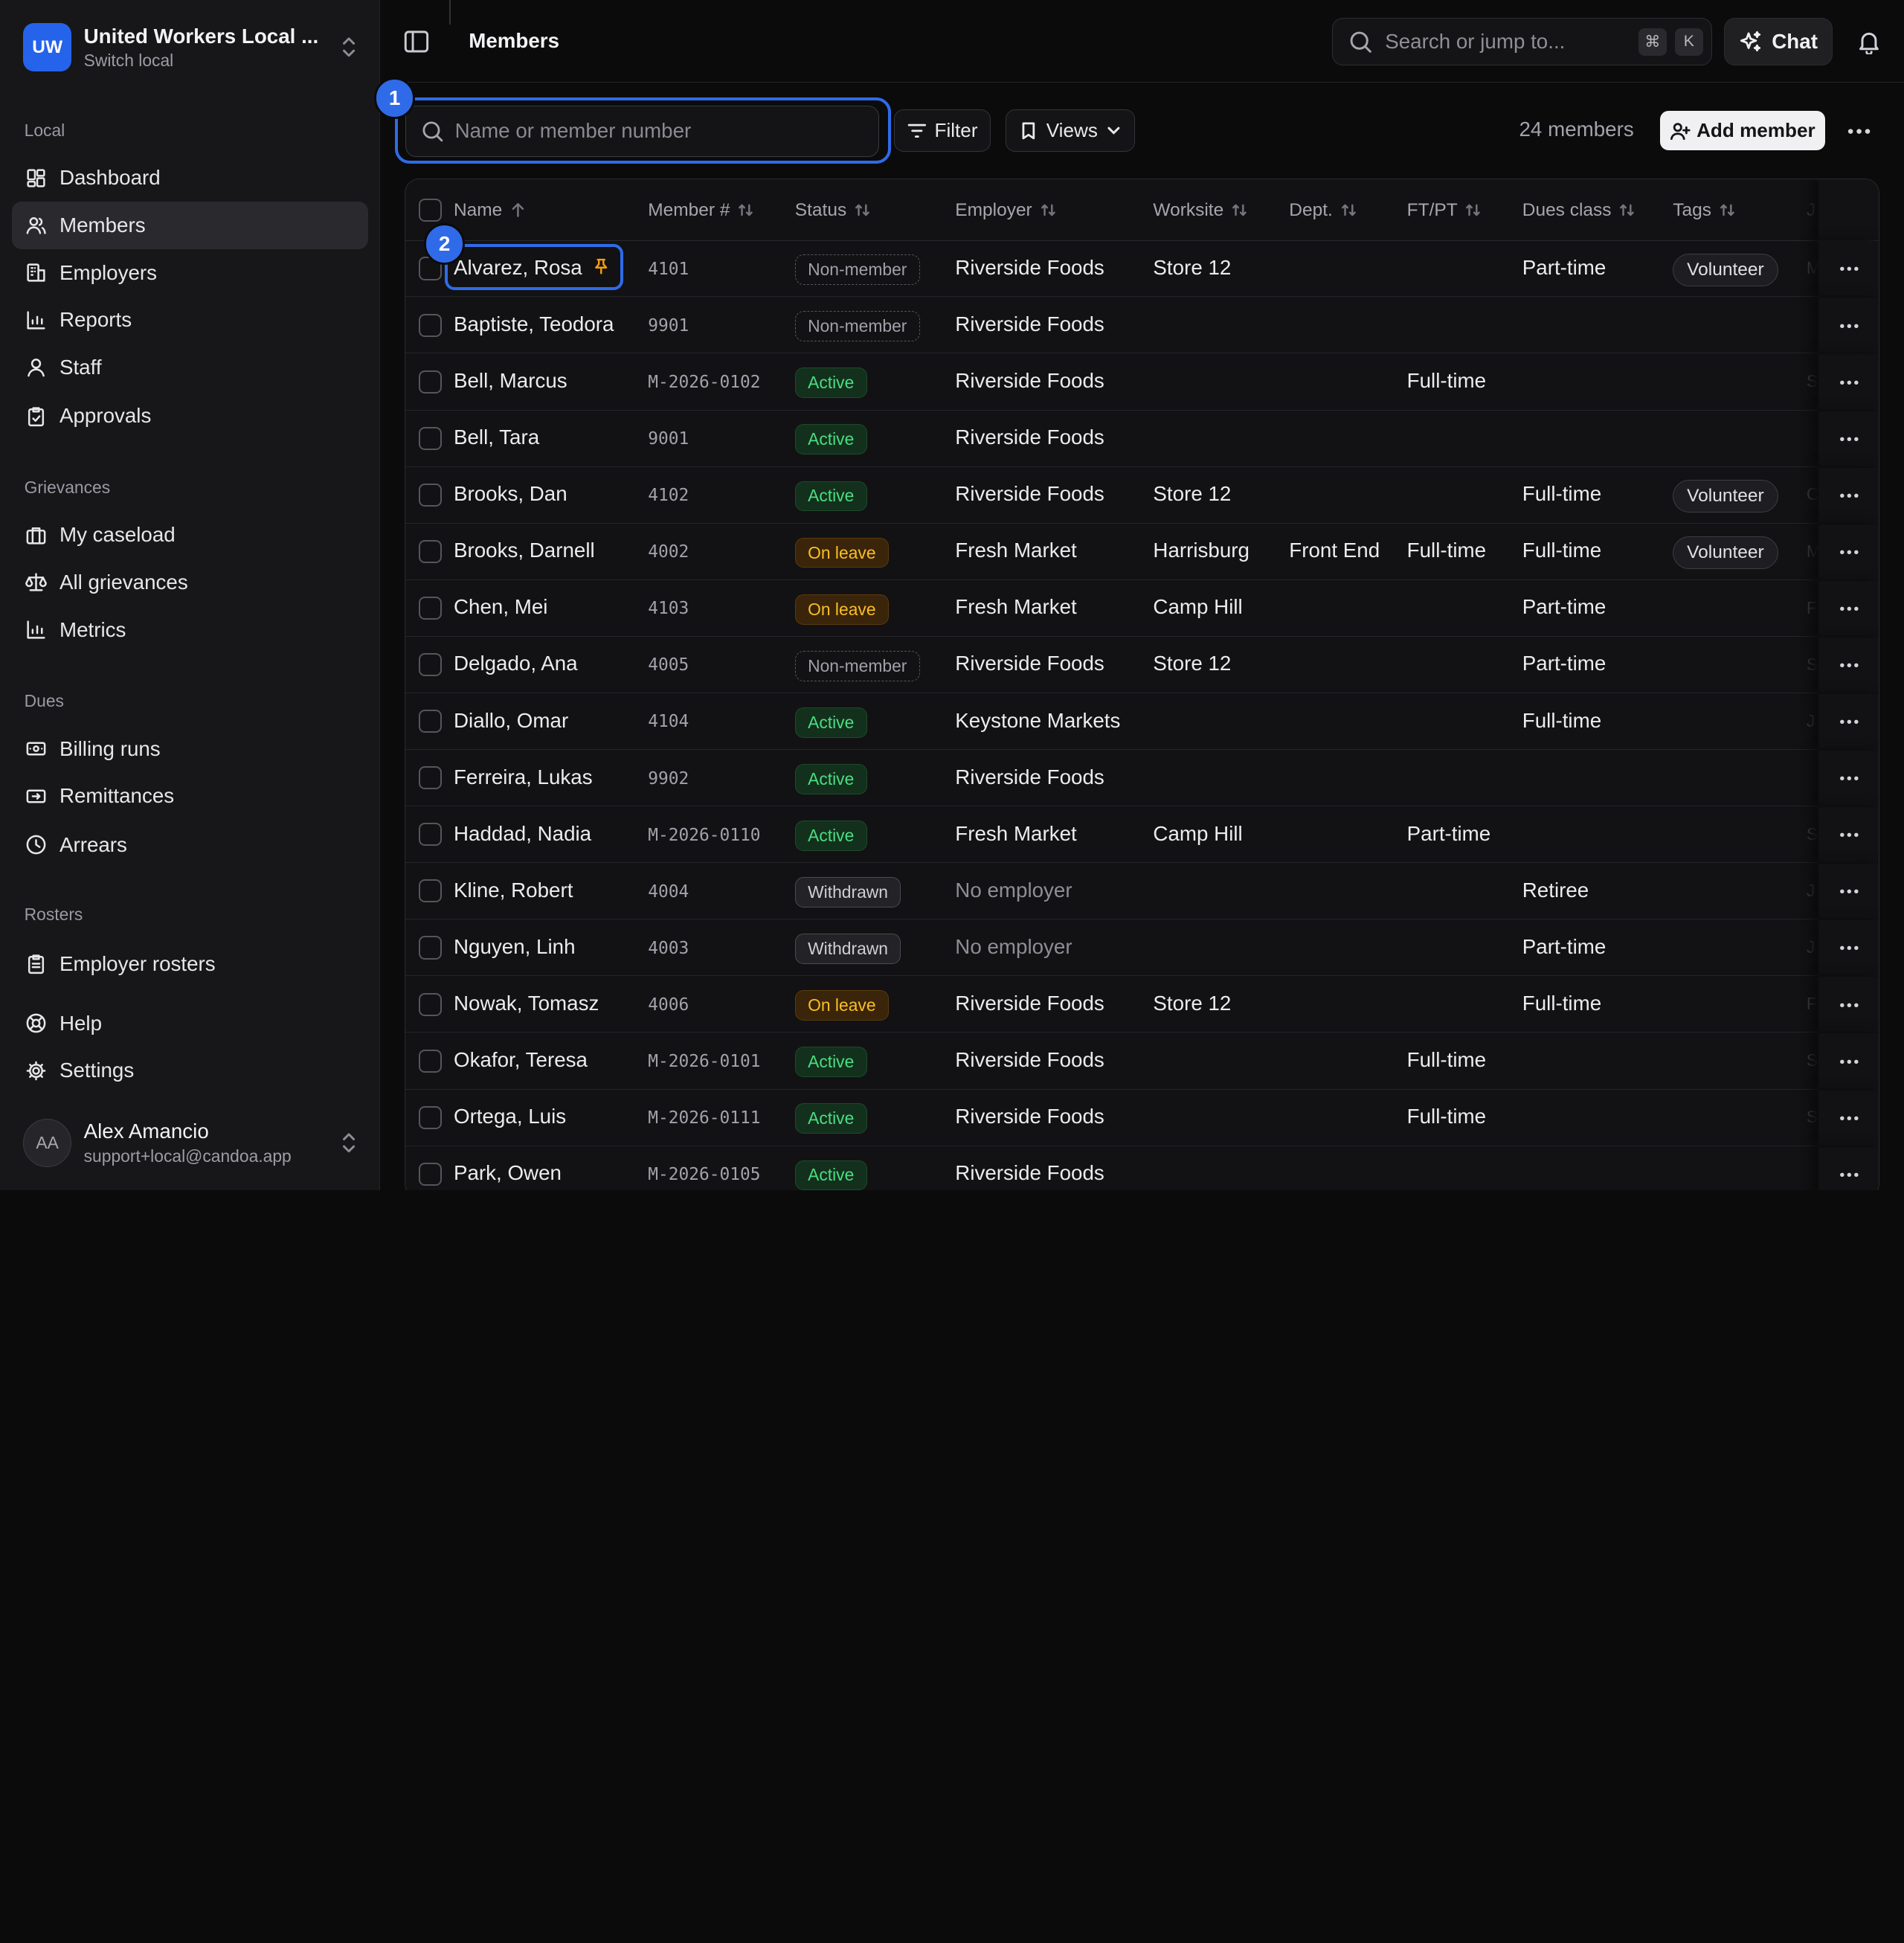  I want to click on sidebar-item-my-caseload: My caseload, so click(190, 535).